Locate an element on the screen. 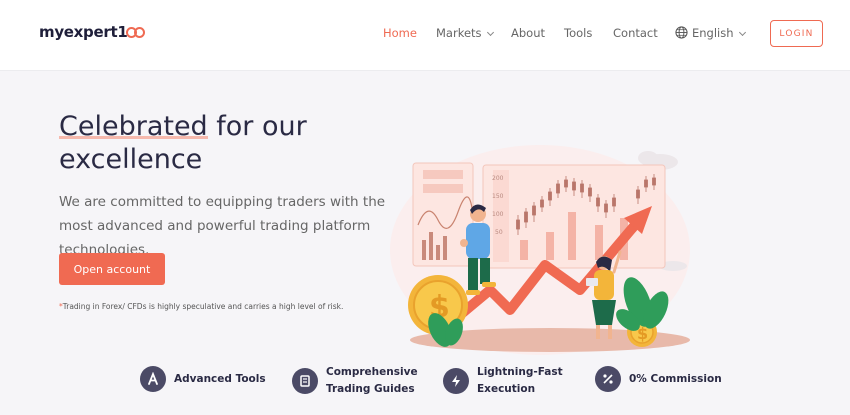 The height and width of the screenshot is (415, 850). nav-home: Home is located at coordinates (400, 33).